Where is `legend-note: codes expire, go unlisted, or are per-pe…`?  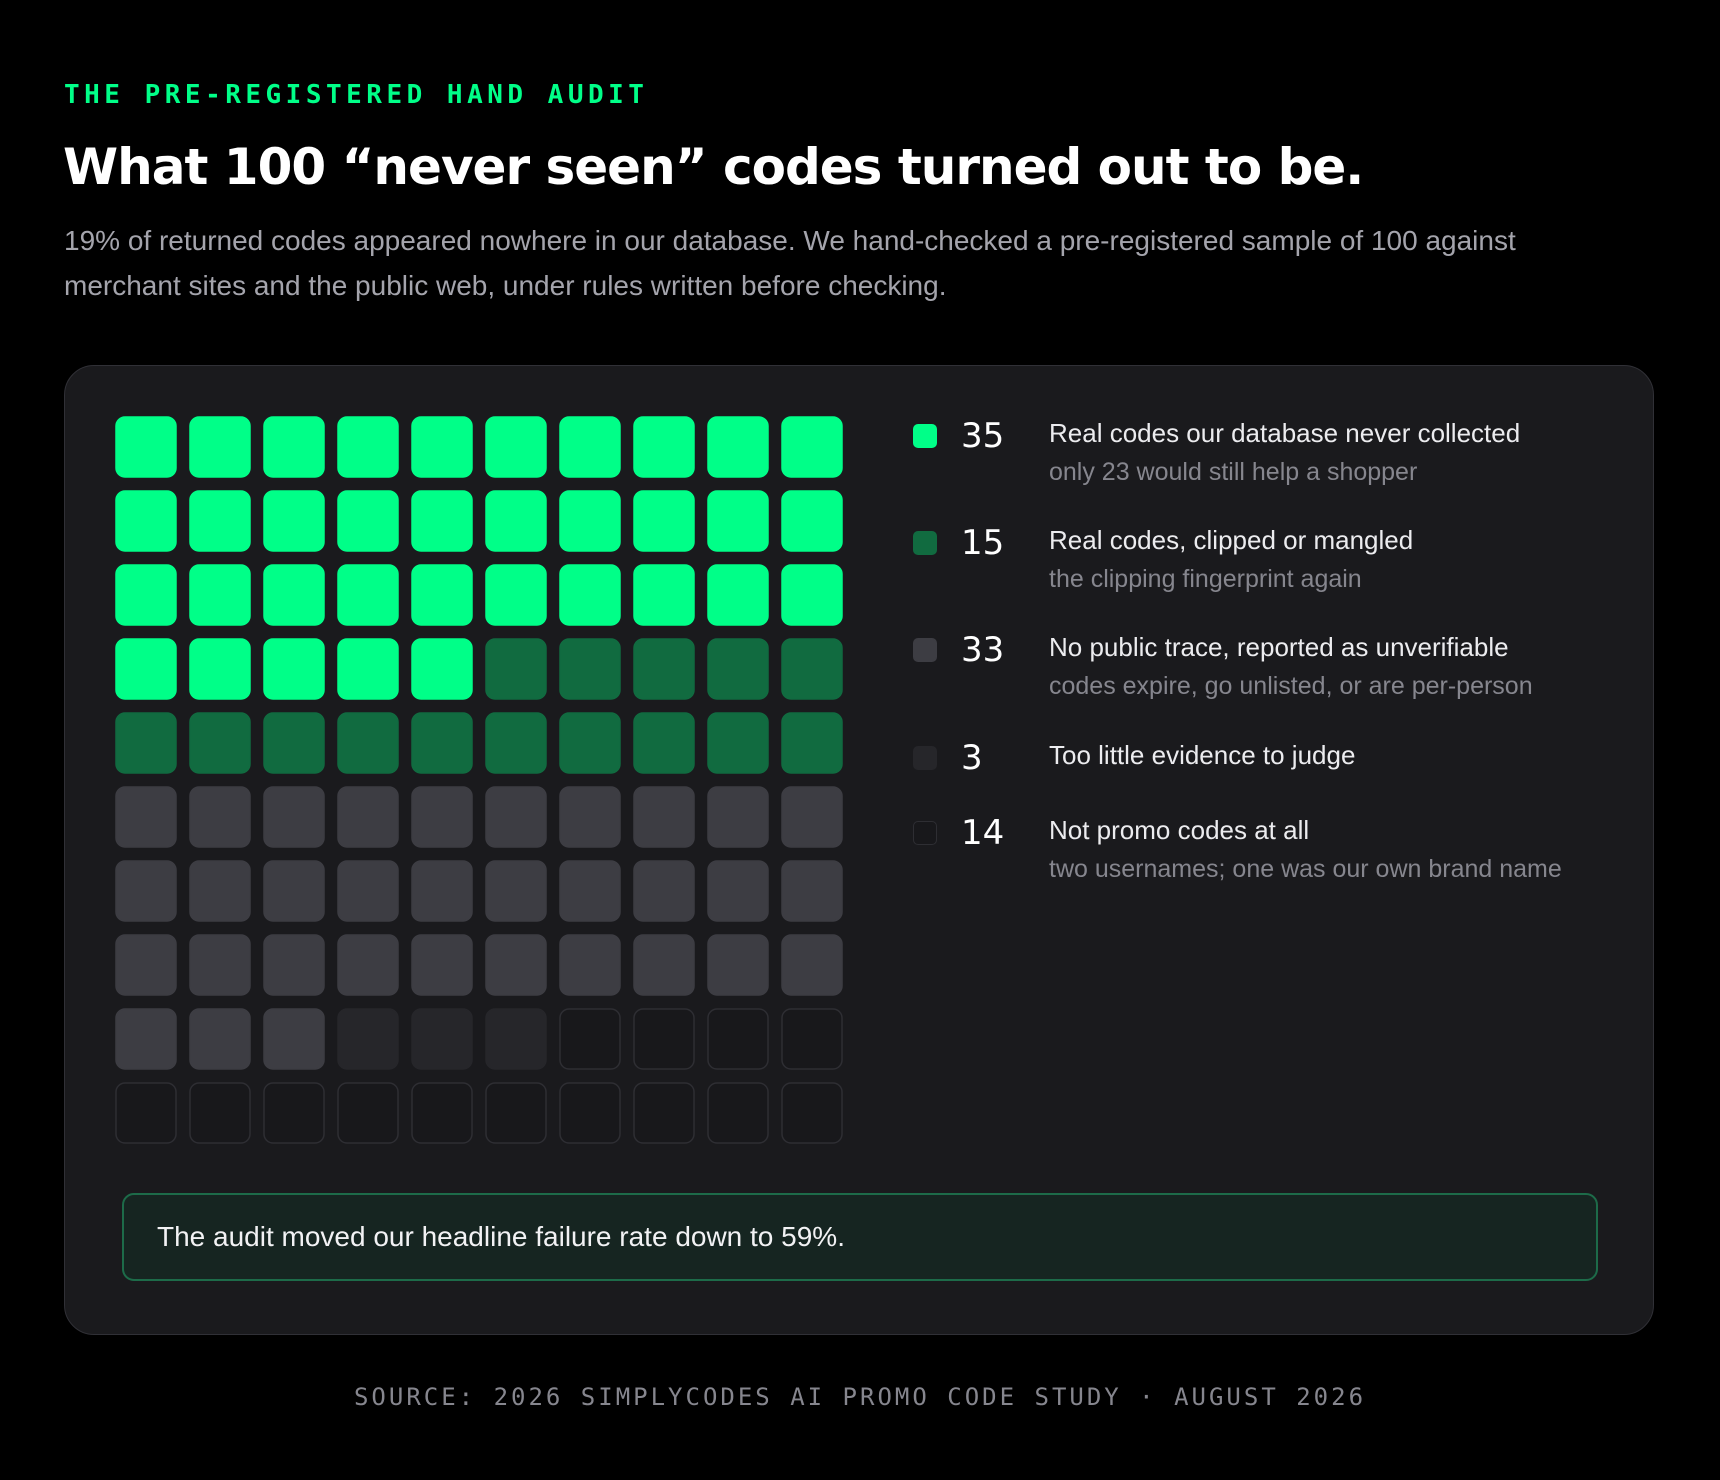
legend-note: codes expire, go unlisted, or are per-pe… is located at coordinates (1291, 686).